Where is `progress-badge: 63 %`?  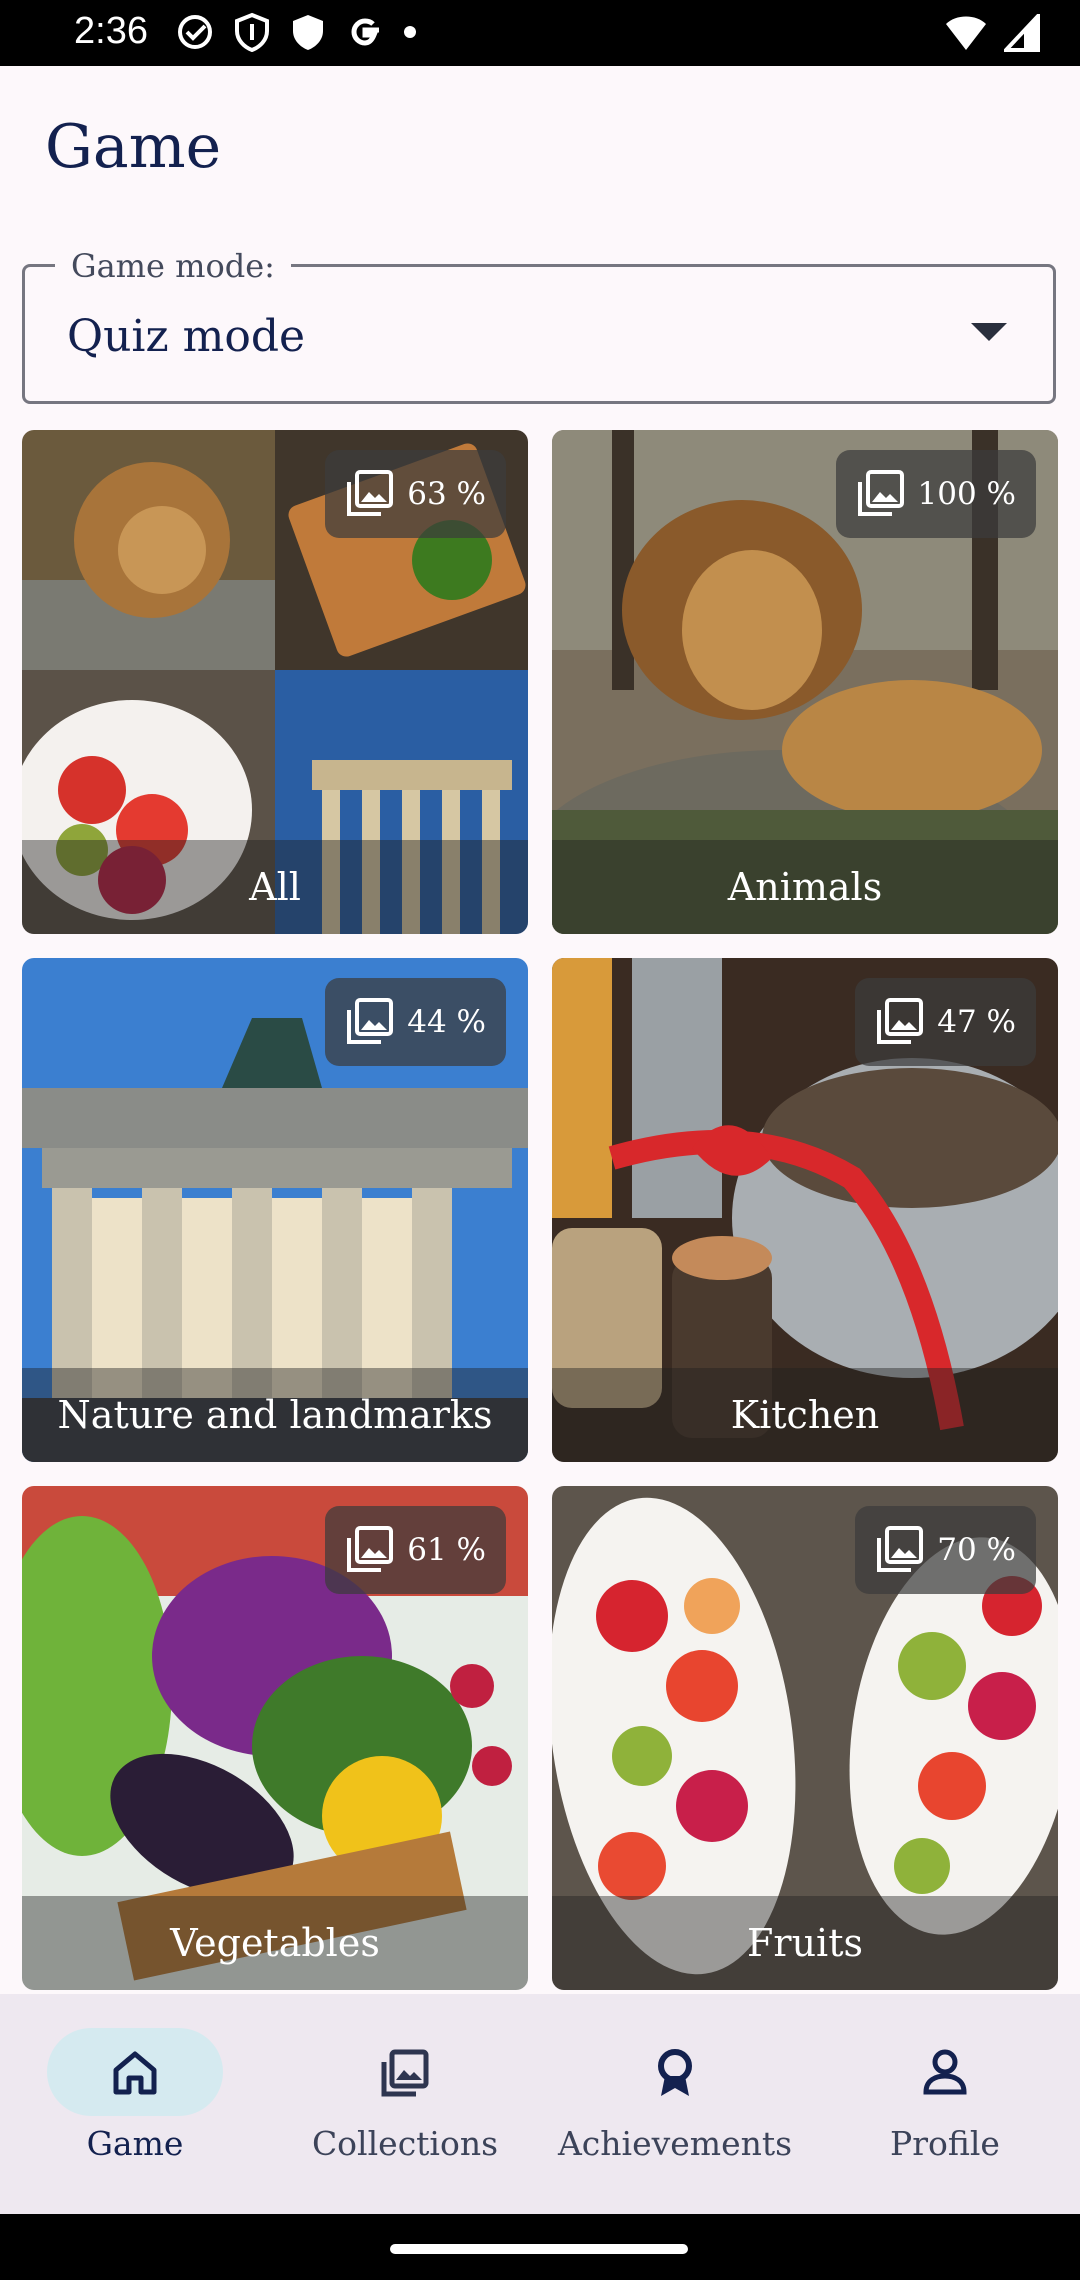
progress-badge: 63 % is located at coordinates (415, 494).